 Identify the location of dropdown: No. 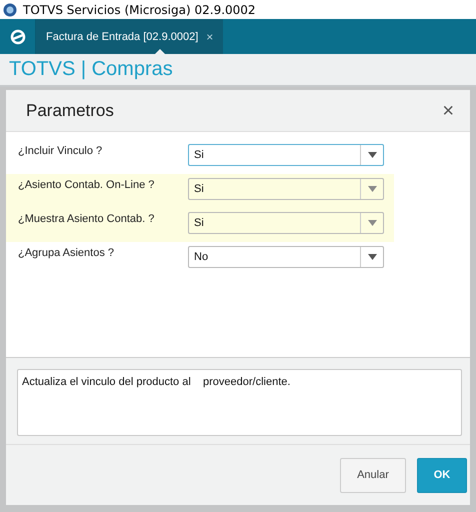
(286, 257).